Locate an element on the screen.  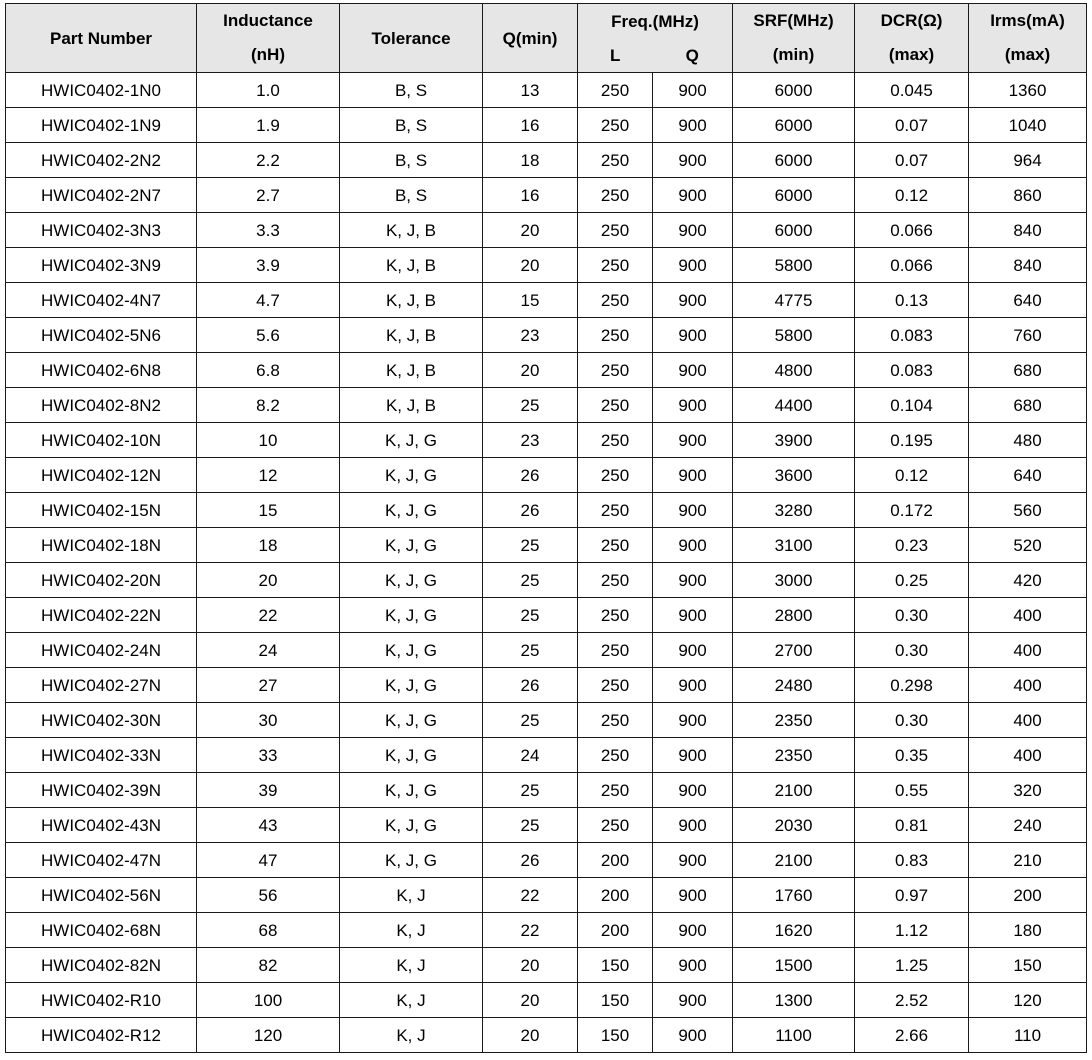
cell-srf: 6000 is located at coordinates (794, 125).